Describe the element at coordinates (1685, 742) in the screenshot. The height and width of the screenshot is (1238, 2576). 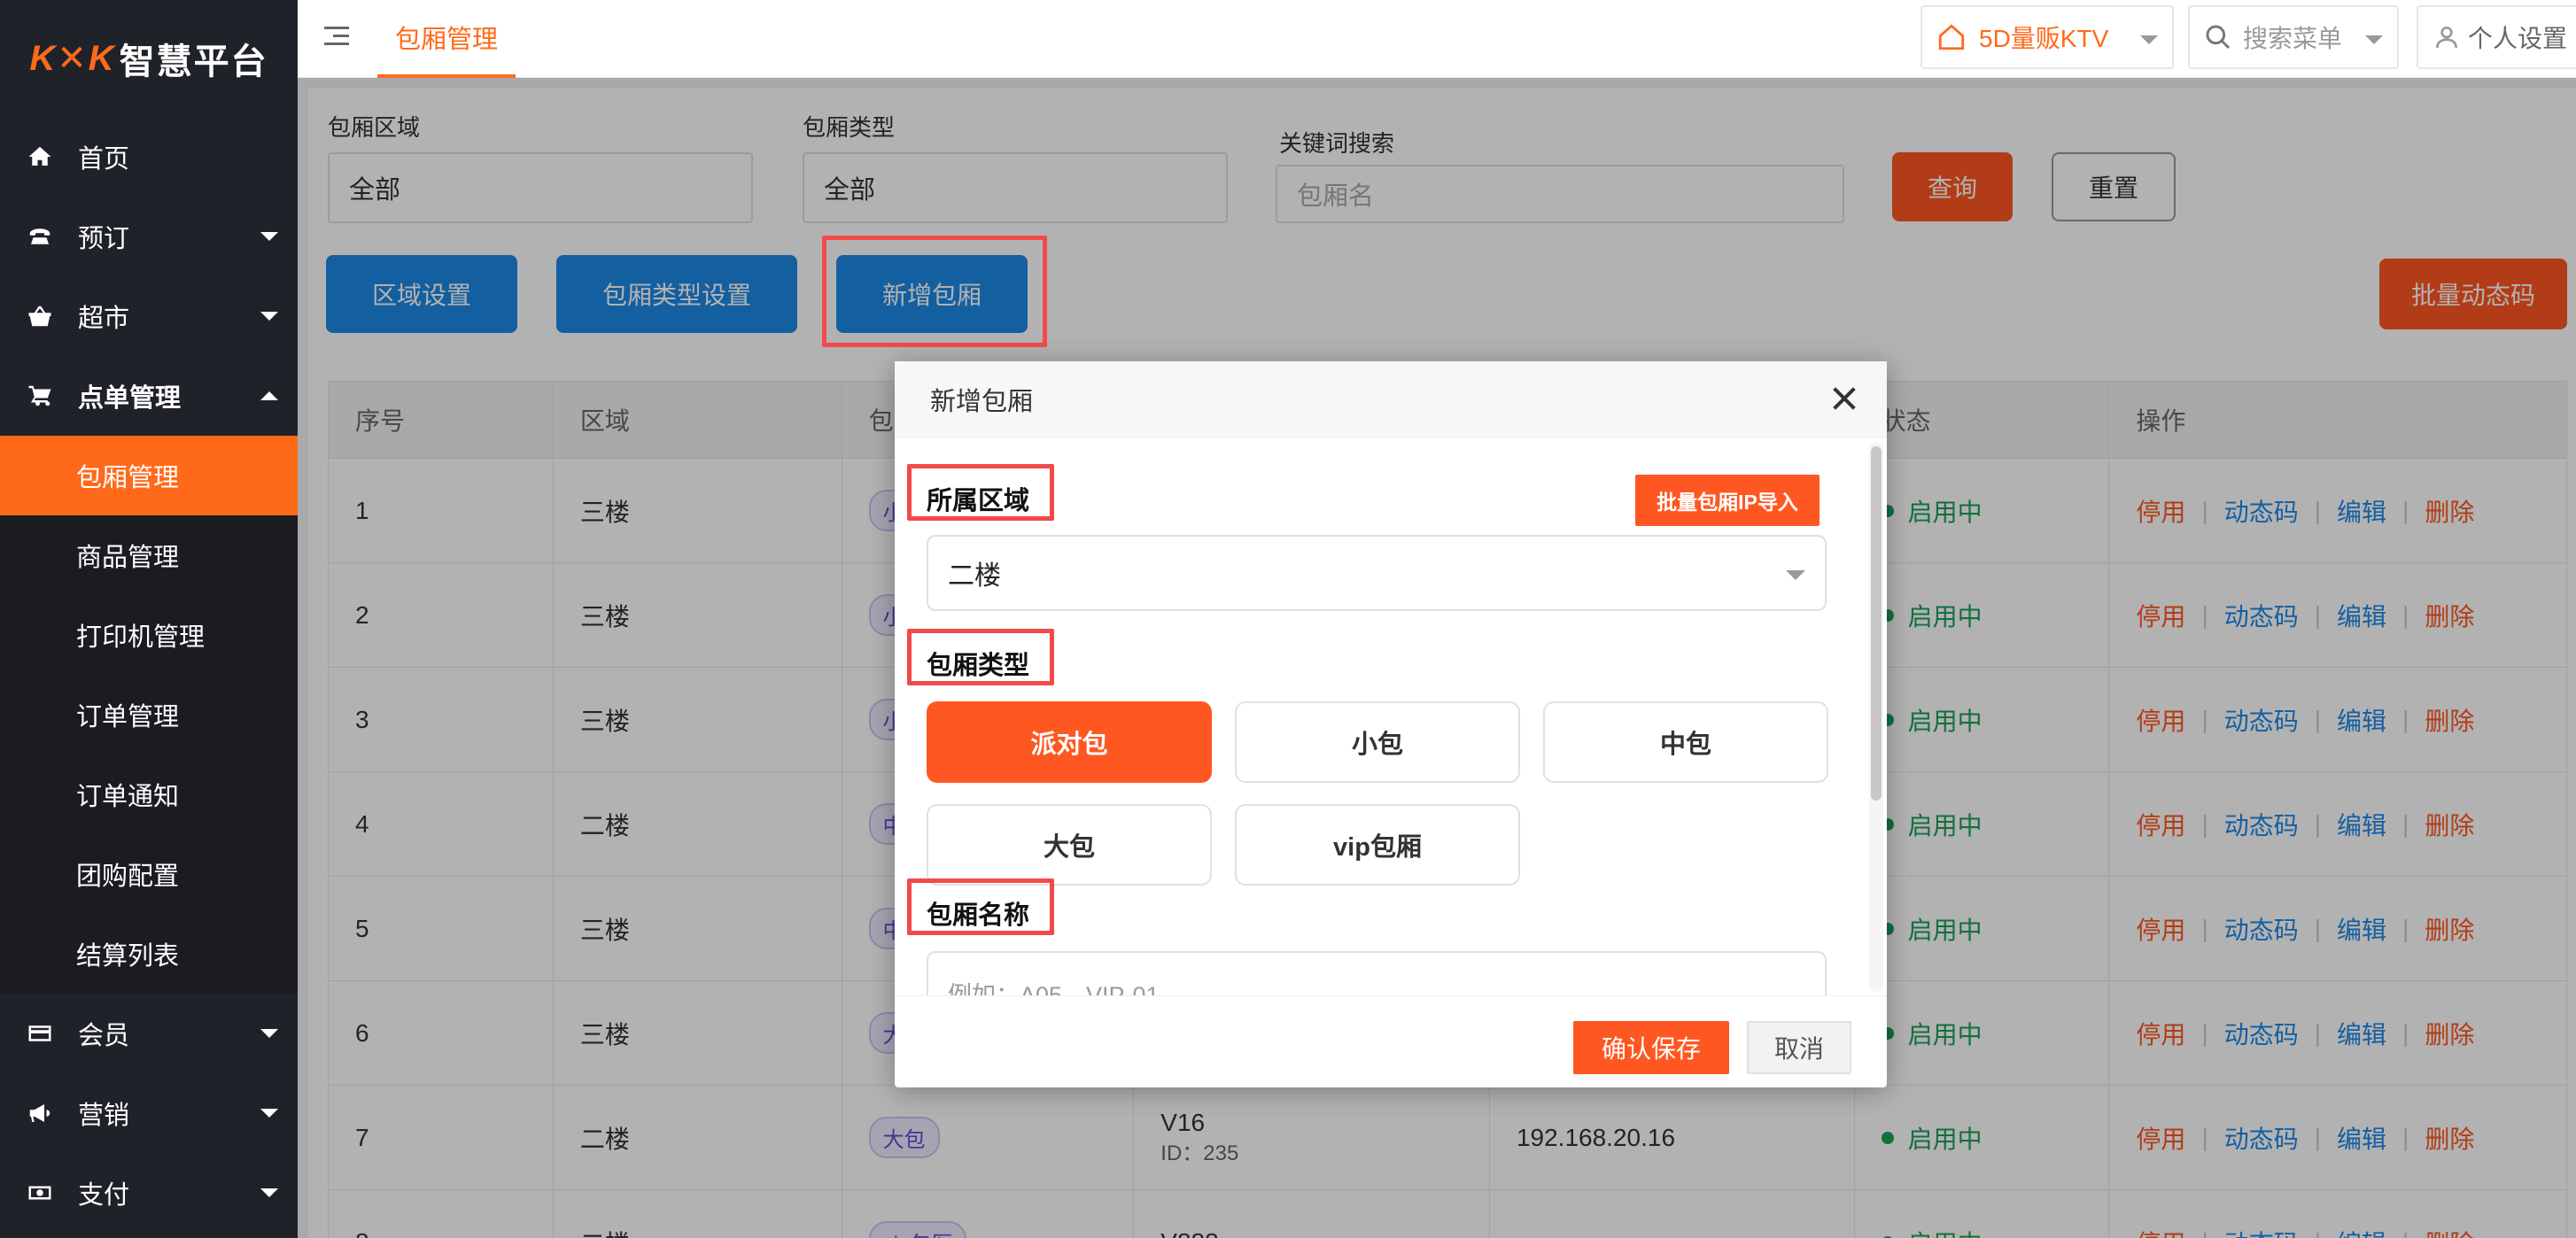
I see `room-type-medium: 中包` at that location.